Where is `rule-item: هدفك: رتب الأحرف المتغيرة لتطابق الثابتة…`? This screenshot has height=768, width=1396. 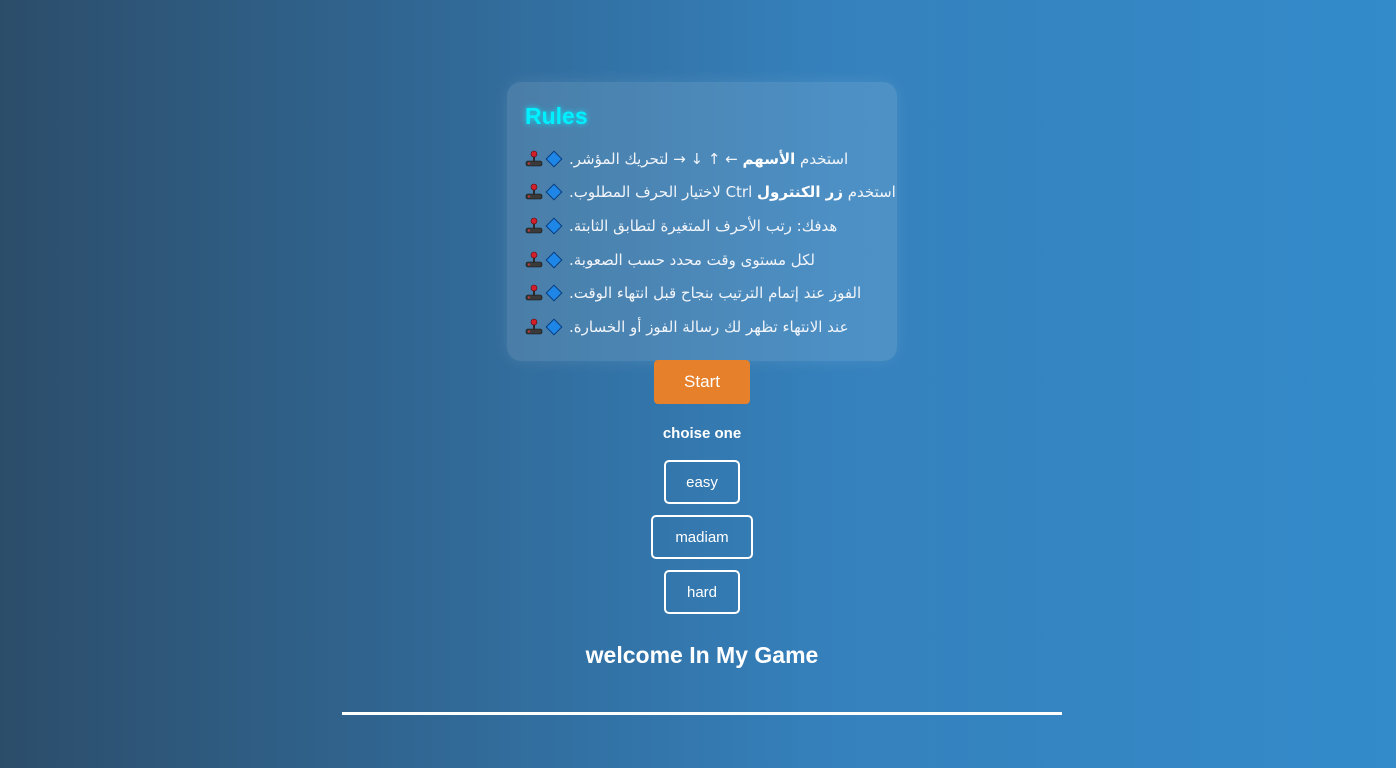 rule-item: هدفك: رتب الأحرف المتغيرة لتطابق الثابتة… is located at coordinates (702, 226).